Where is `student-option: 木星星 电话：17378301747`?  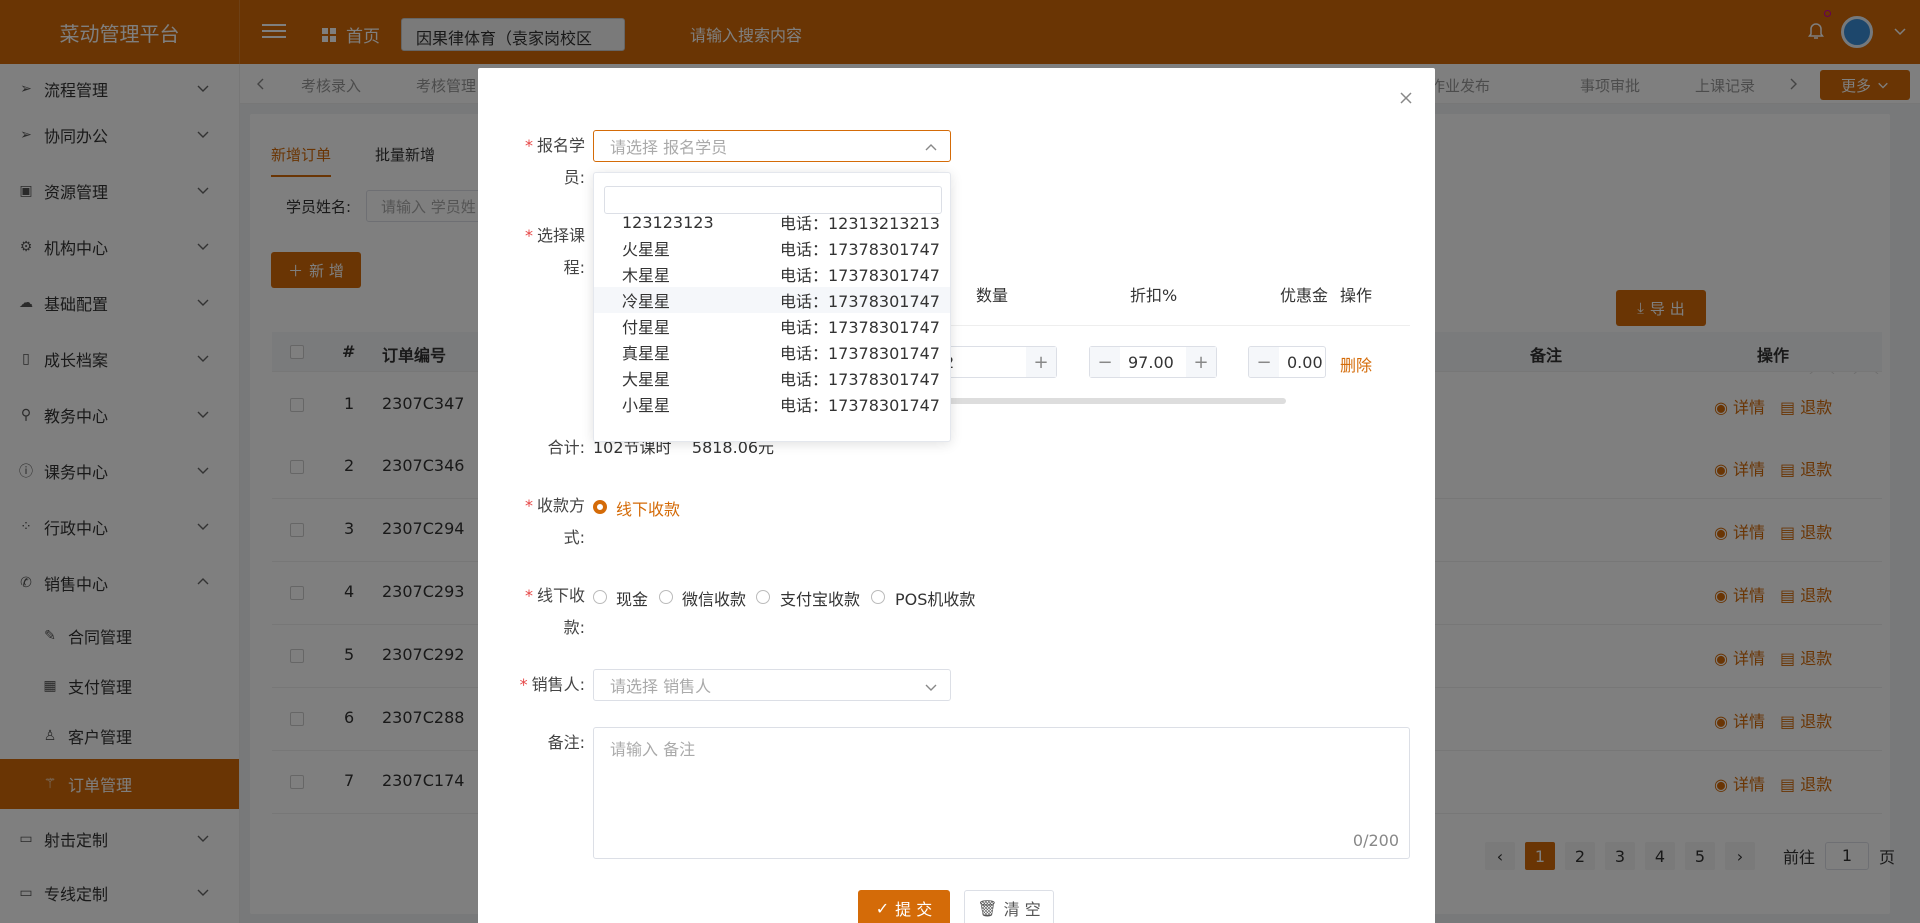 student-option: 木星星 电话：17378301747 is located at coordinates (772, 274).